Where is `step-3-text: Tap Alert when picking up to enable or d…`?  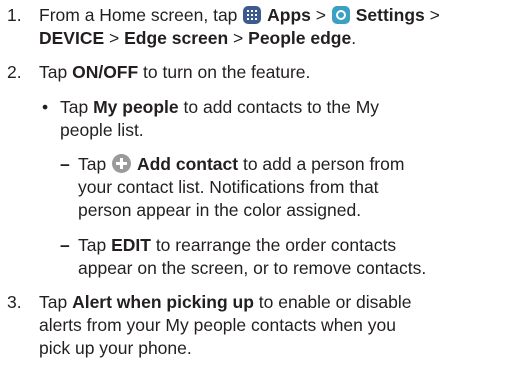
step-3-text: Tap Alert when picking up to enable or d… is located at coordinates (225, 302).